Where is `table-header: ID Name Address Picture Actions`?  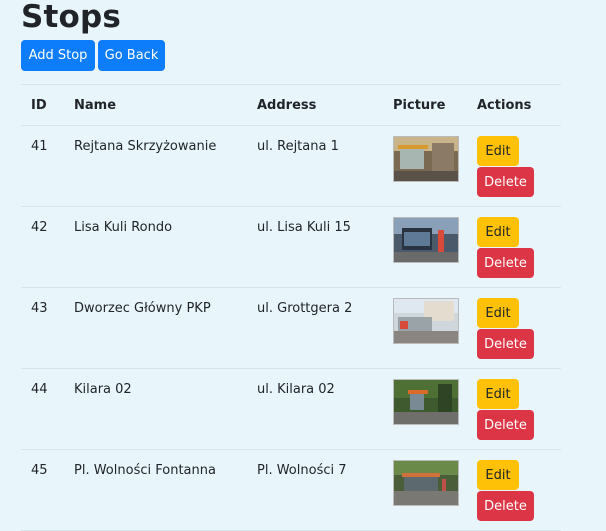
table-header: ID Name Address Picture Actions is located at coordinates (291, 105).